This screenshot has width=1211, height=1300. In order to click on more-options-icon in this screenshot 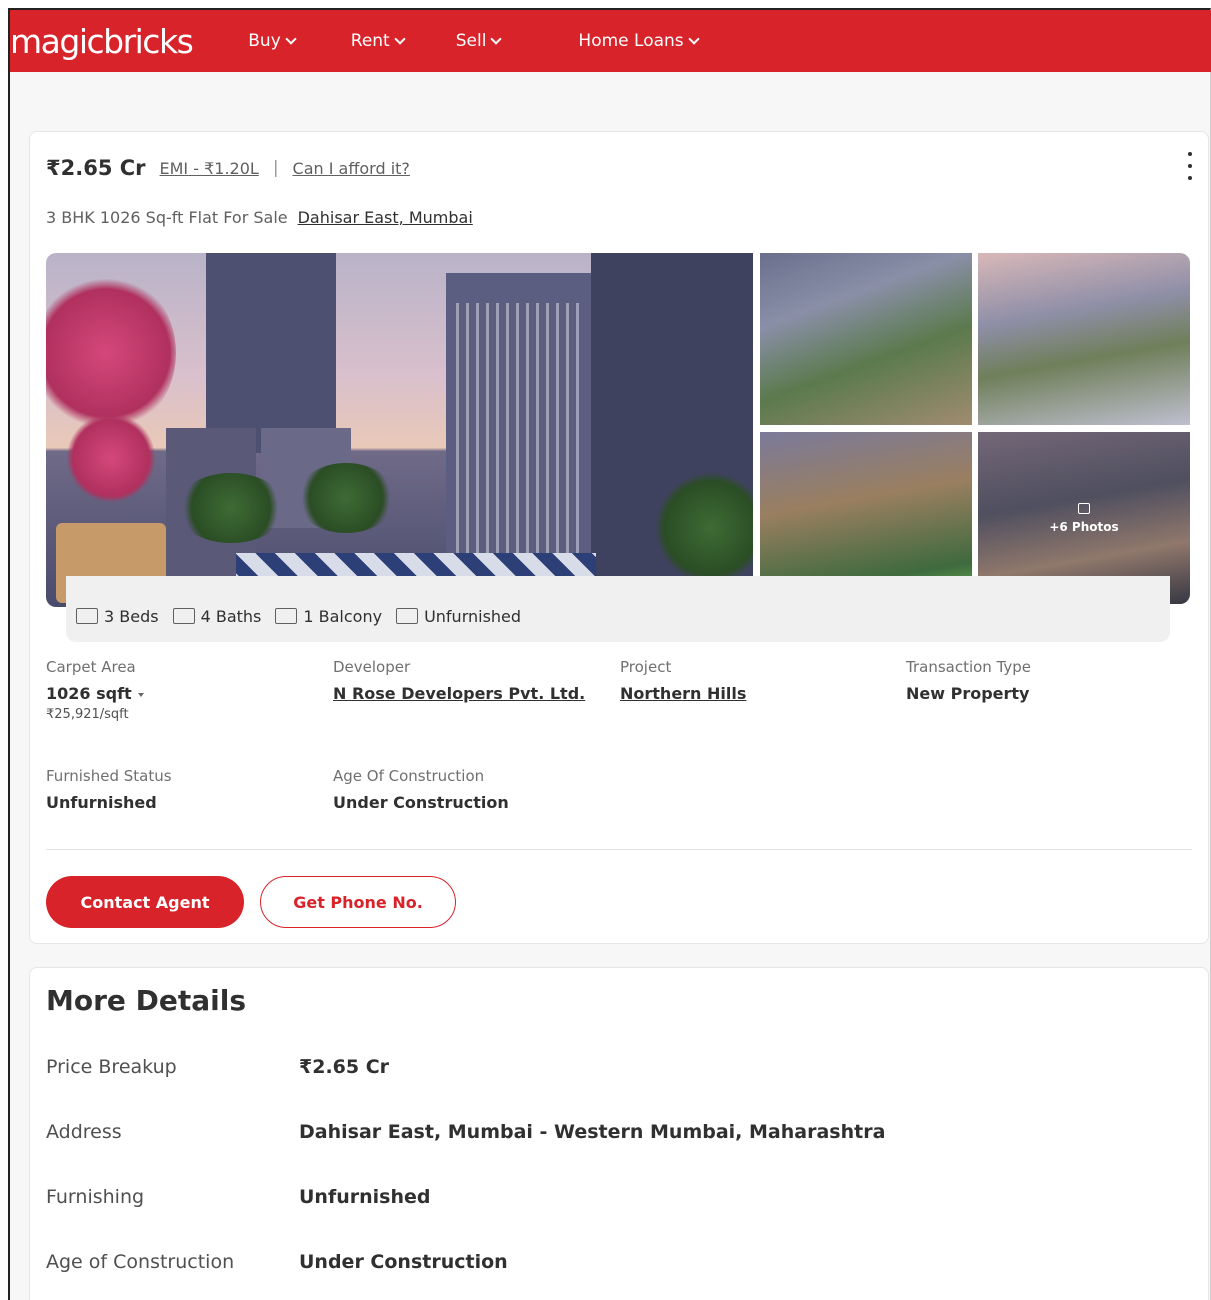, I will do `click(1190, 166)`.